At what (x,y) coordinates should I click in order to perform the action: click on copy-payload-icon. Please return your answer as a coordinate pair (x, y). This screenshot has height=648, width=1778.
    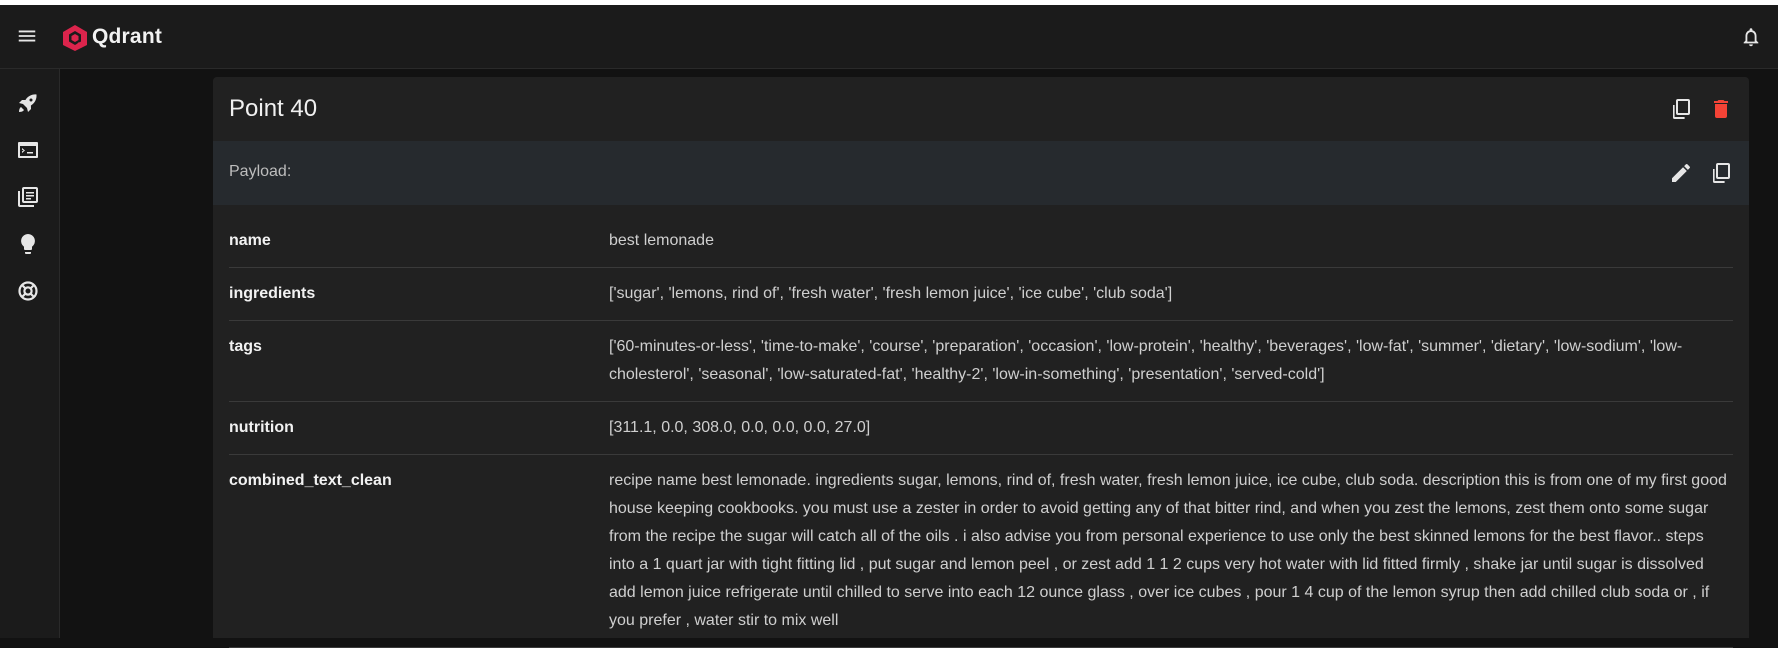
    Looking at the image, I should click on (1721, 173).